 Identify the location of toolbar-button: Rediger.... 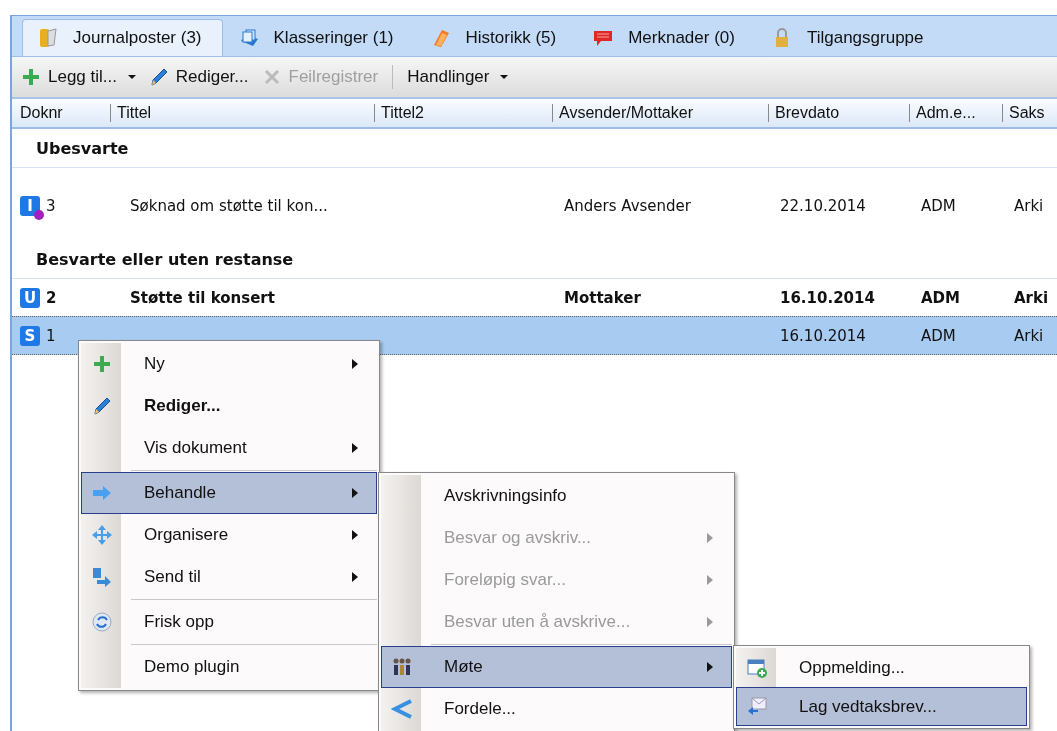
(198, 77).